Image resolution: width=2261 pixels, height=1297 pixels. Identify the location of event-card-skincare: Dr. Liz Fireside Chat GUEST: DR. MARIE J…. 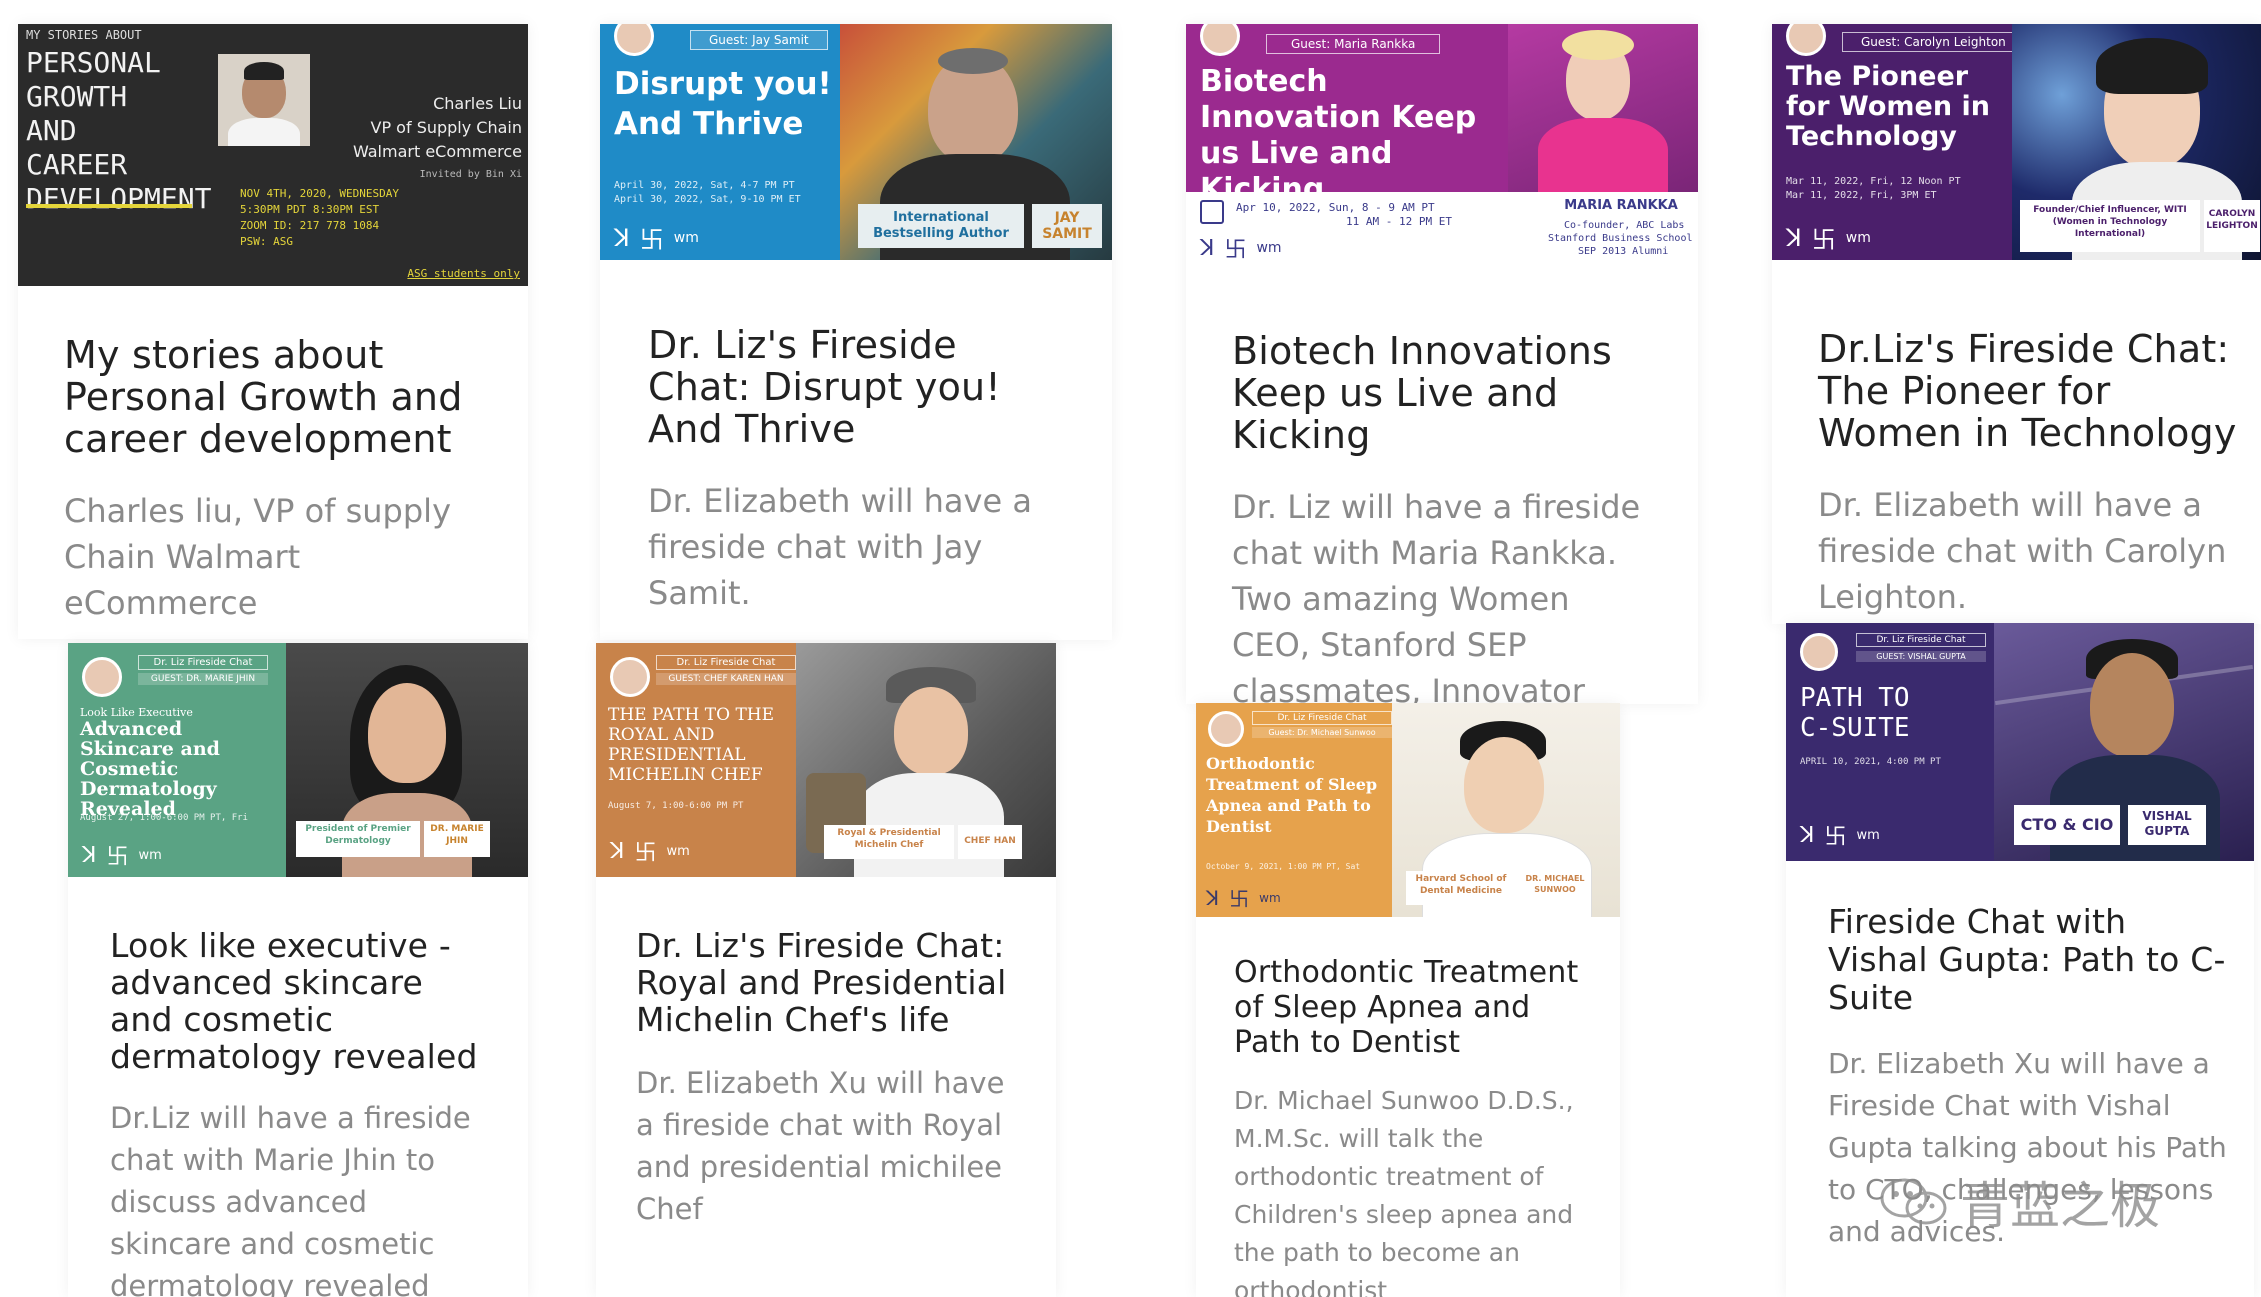
(298, 970).